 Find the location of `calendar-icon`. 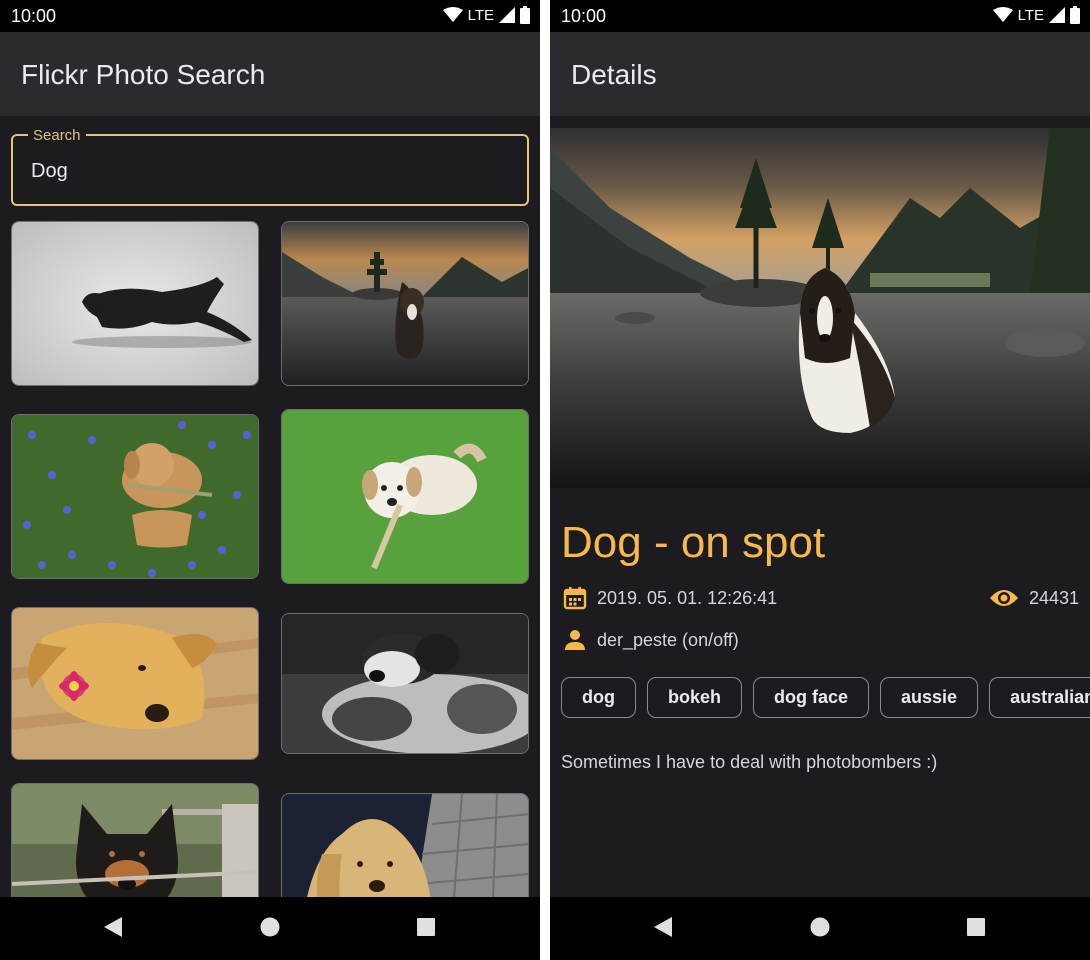

calendar-icon is located at coordinates (575, 598).